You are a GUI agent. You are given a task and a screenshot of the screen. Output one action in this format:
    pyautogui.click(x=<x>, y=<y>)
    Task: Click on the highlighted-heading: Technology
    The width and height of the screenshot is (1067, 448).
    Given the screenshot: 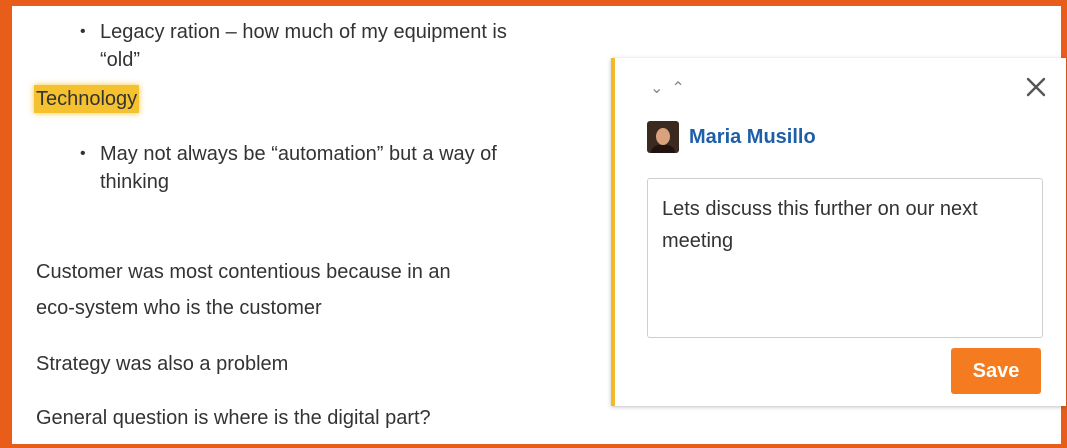 What is the action you would take?
    pyautogui.click(x=87, y=99)
    